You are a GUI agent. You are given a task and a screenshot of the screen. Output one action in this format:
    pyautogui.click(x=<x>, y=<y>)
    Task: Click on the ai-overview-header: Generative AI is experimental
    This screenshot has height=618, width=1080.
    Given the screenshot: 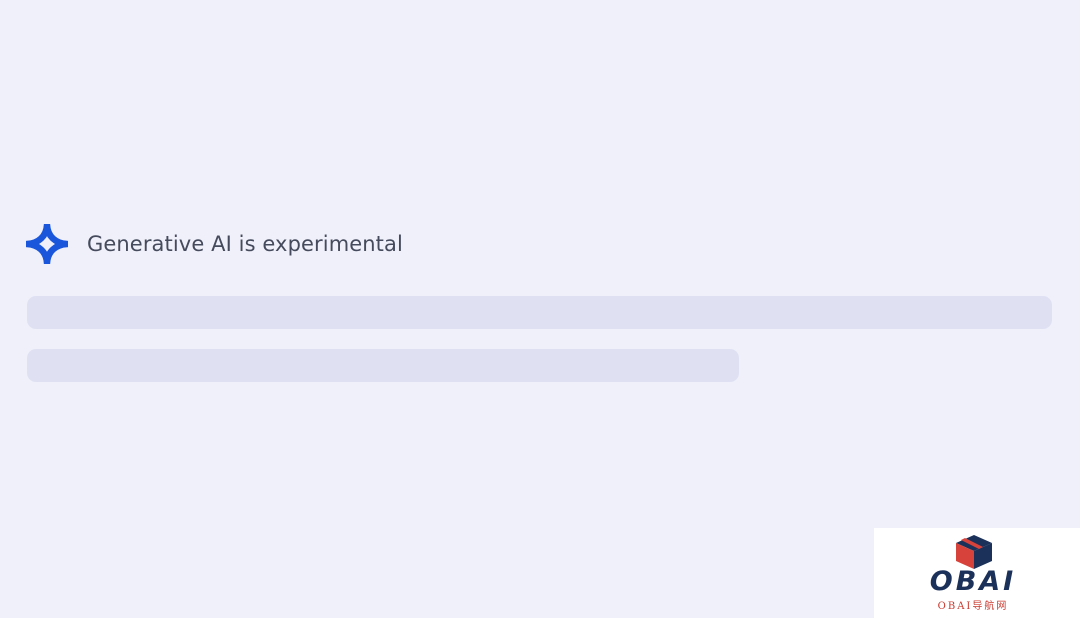 What is the action you would take?
    pyautogui.click(x=214, y=244)
    